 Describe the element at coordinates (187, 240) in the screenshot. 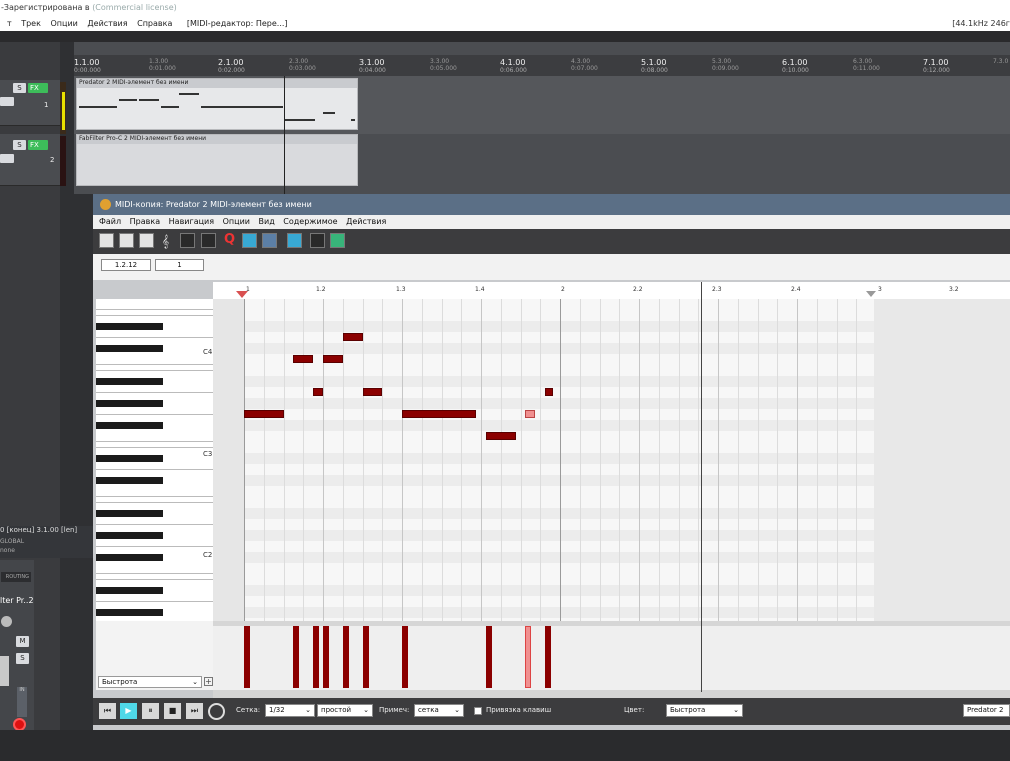

I see `drum-map-icon` at that location.